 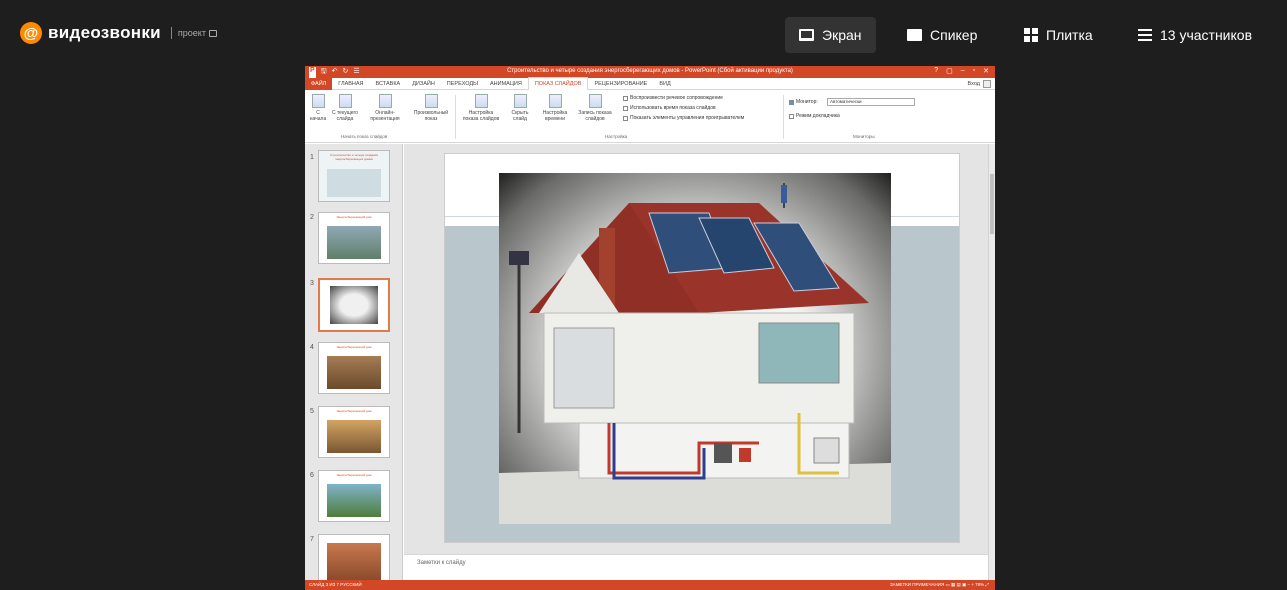 What do you see at coordinates (806, 35) in the screenshot?
I see `screen-icon` at bounding box center [806, 35].